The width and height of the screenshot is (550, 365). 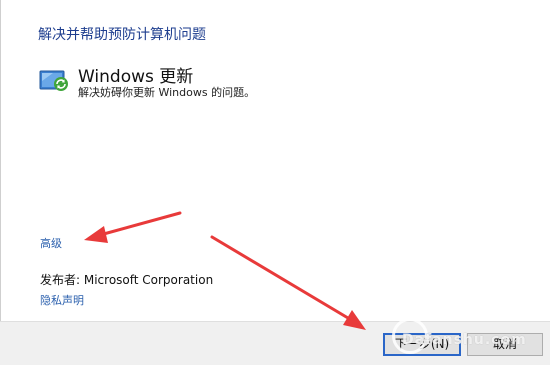 I want to click on dialog-title: 解决并帮助预防计算机问题, so click(x=122, y=35).